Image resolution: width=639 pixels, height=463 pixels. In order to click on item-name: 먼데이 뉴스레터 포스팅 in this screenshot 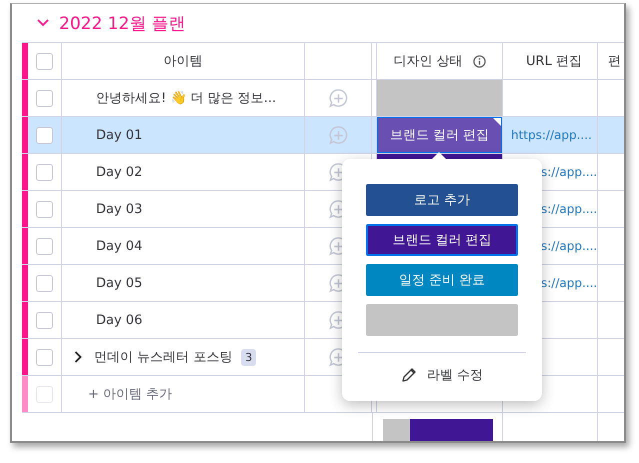, I will do `click(163, 357)`.